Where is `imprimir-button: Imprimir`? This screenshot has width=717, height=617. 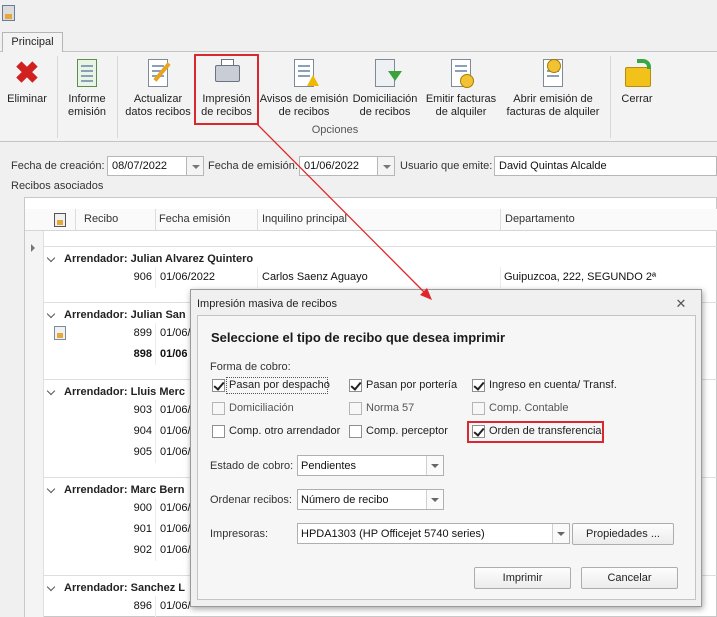
imprimir-button: Imprimir is located at coordinates (522, 578).